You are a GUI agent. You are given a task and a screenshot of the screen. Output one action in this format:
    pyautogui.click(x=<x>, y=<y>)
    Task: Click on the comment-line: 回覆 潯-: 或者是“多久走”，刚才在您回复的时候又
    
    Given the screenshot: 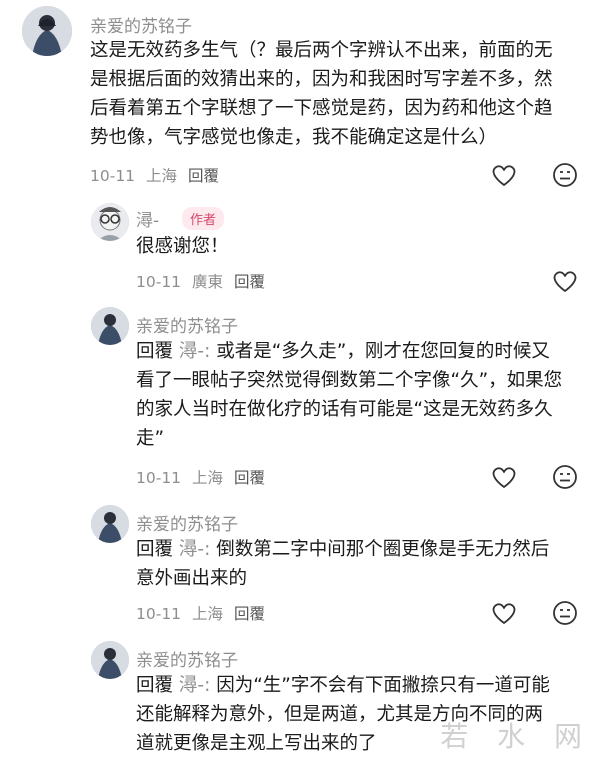 What is the action you would take?
    pyautogui.click(x=349, y=351)
    